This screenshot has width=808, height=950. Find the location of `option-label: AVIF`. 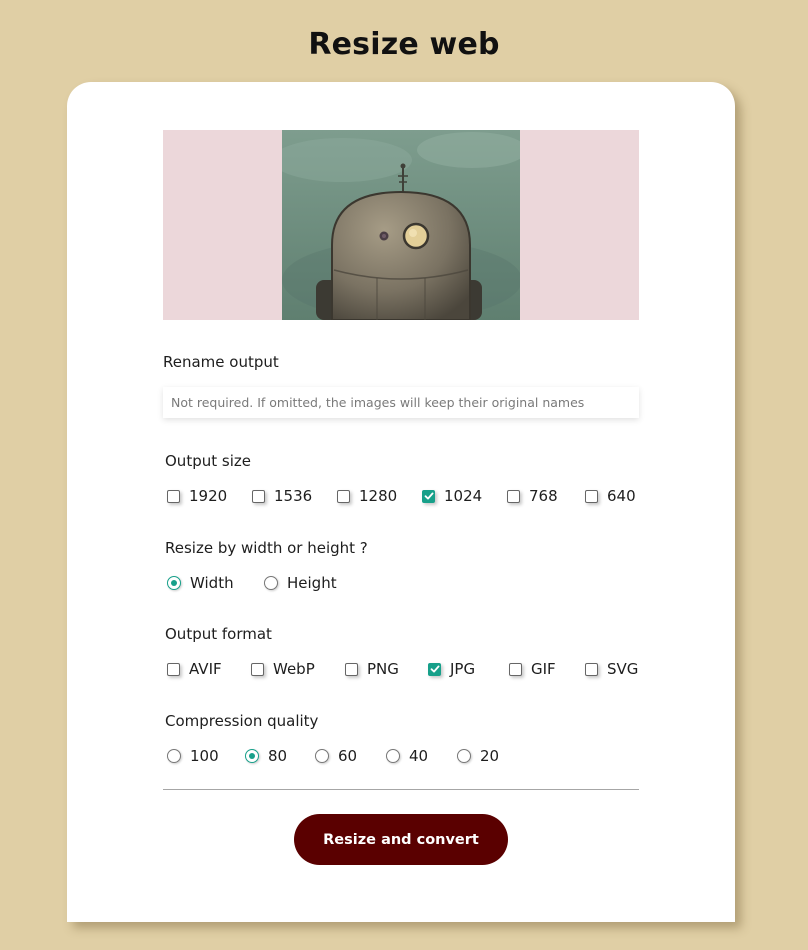

option-label: AVIF is located at coordinates (205, 669).